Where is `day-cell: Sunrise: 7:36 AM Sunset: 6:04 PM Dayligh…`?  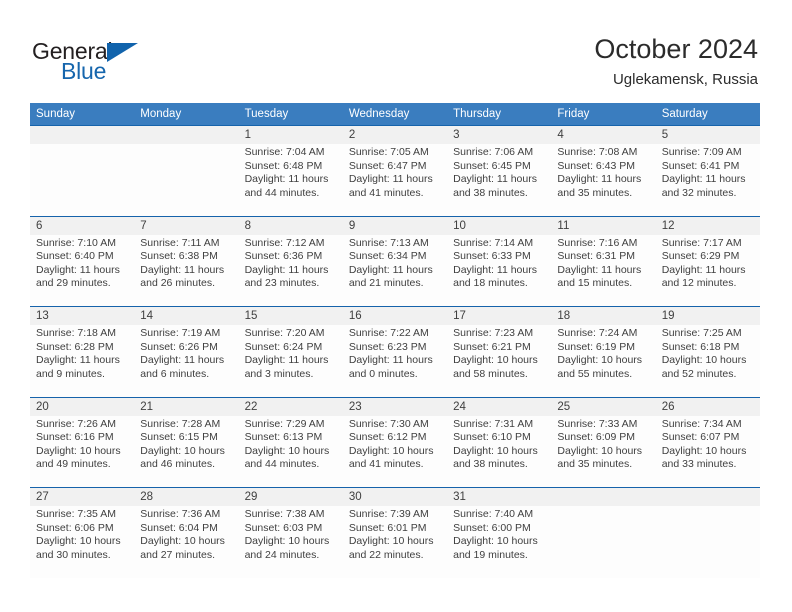
day-cell: Sunrise: 7:36 AM Sunset: 6:04 PM Dayligh… is located at coordinates (186, 542).